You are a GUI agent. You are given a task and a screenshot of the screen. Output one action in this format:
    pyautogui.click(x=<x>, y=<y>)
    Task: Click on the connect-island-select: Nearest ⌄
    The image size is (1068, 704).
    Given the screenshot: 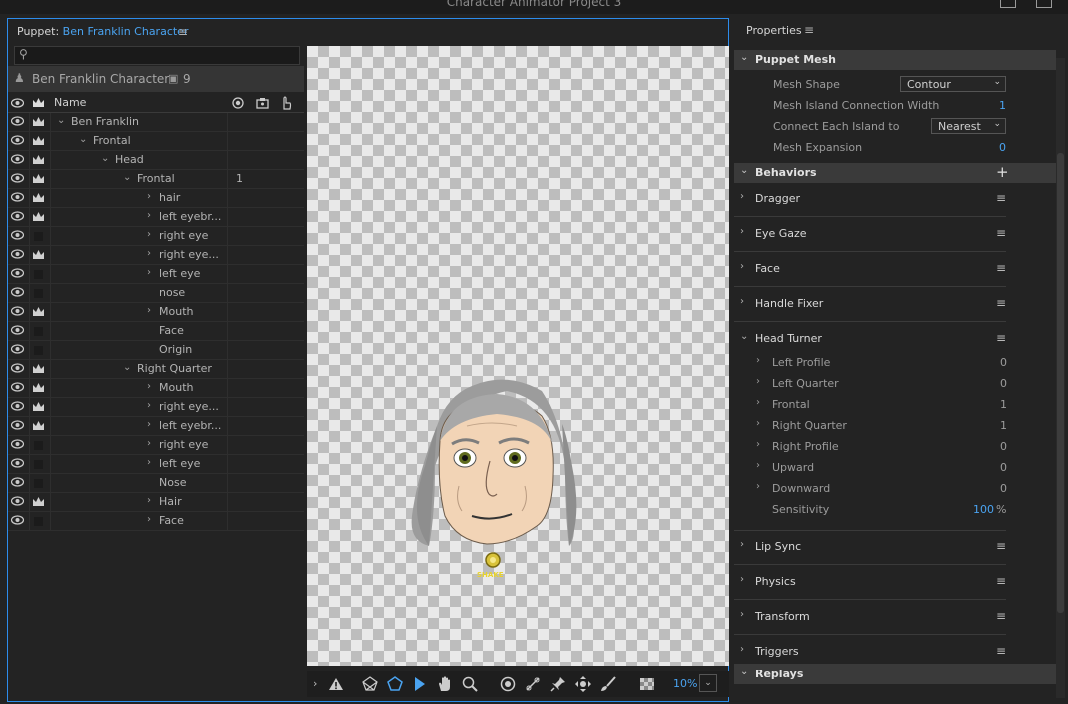 What is the action you would take?
    pyautogui.click(x=968, y=126)
    